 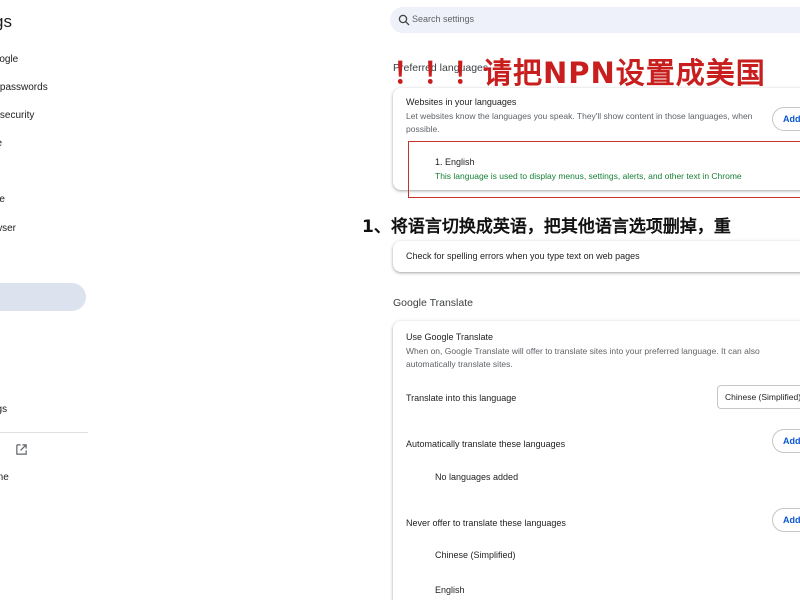 What do you see at coordinates (21, 449) in the screenshot?
I see `open-in-new-icon` at bounding box center [21, 449].